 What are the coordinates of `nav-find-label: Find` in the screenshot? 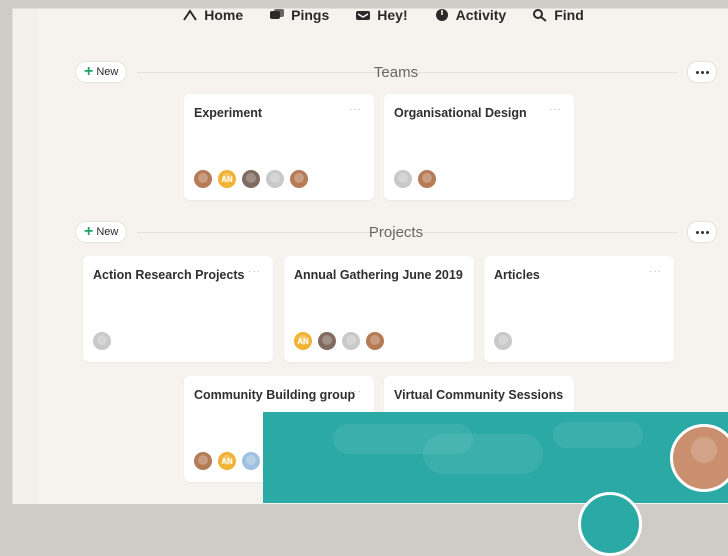 It's located at (569, 15).